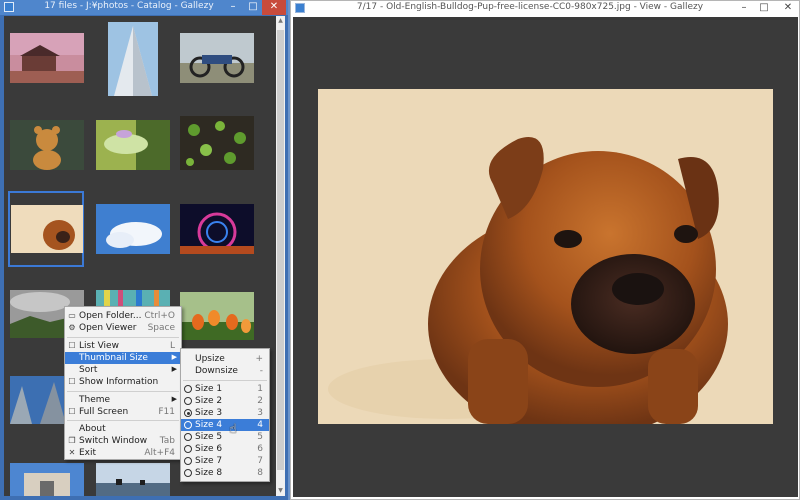  I want to click on menu-item-full-screen: ☐ Full Screen F11, so click(123, 412).